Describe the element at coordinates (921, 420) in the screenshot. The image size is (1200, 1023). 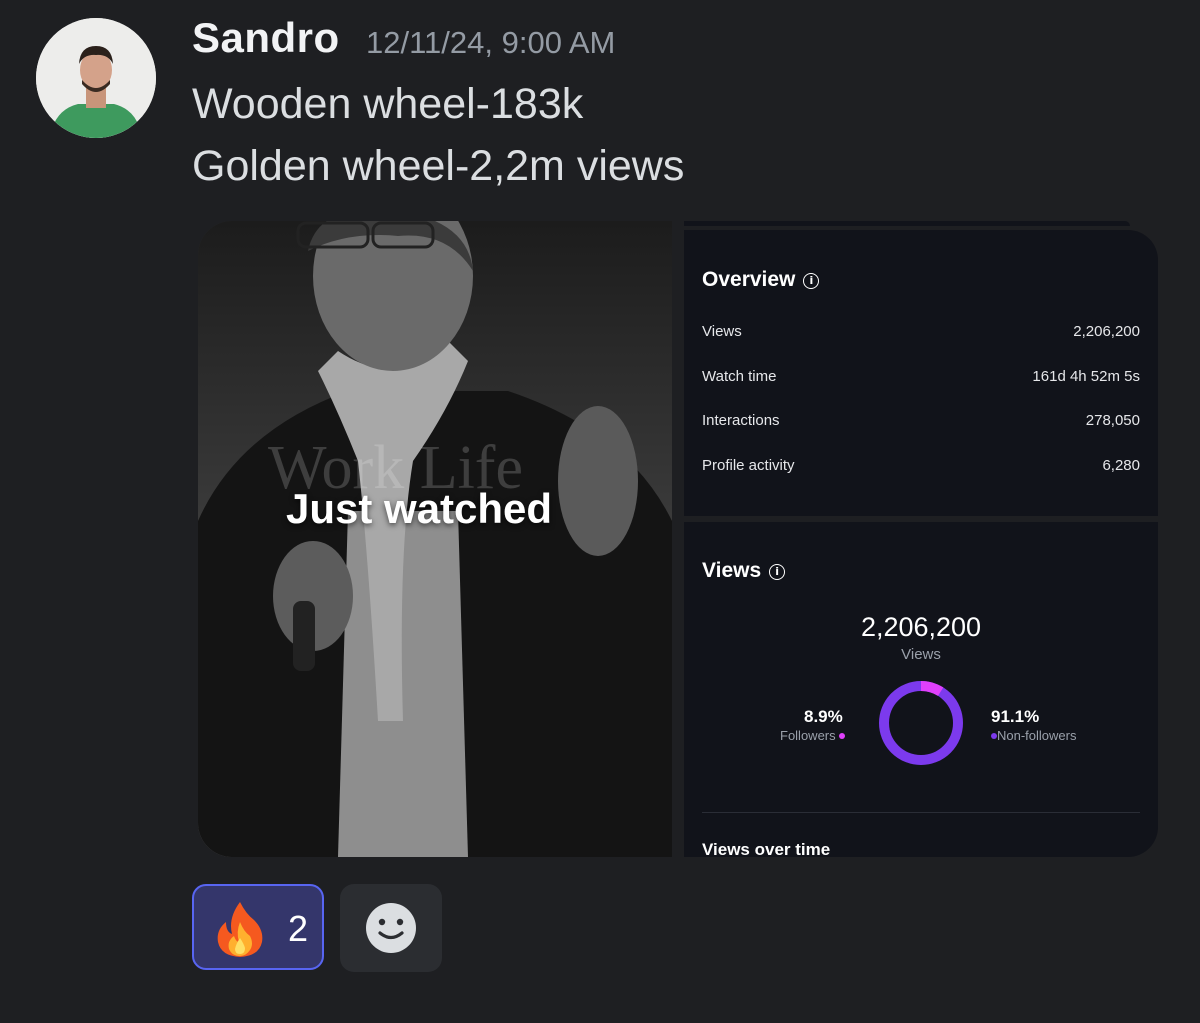
I see `overview-row-interactions: Interactions 278,050` at that location.